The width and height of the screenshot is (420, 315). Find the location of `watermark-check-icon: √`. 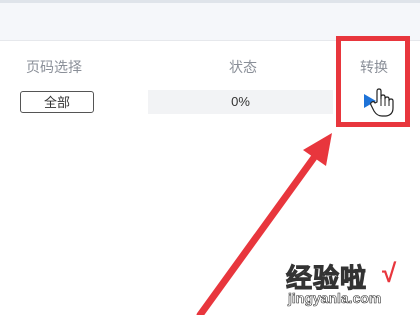

watermark-check-icon: √ is located at coordinates (389, 273).